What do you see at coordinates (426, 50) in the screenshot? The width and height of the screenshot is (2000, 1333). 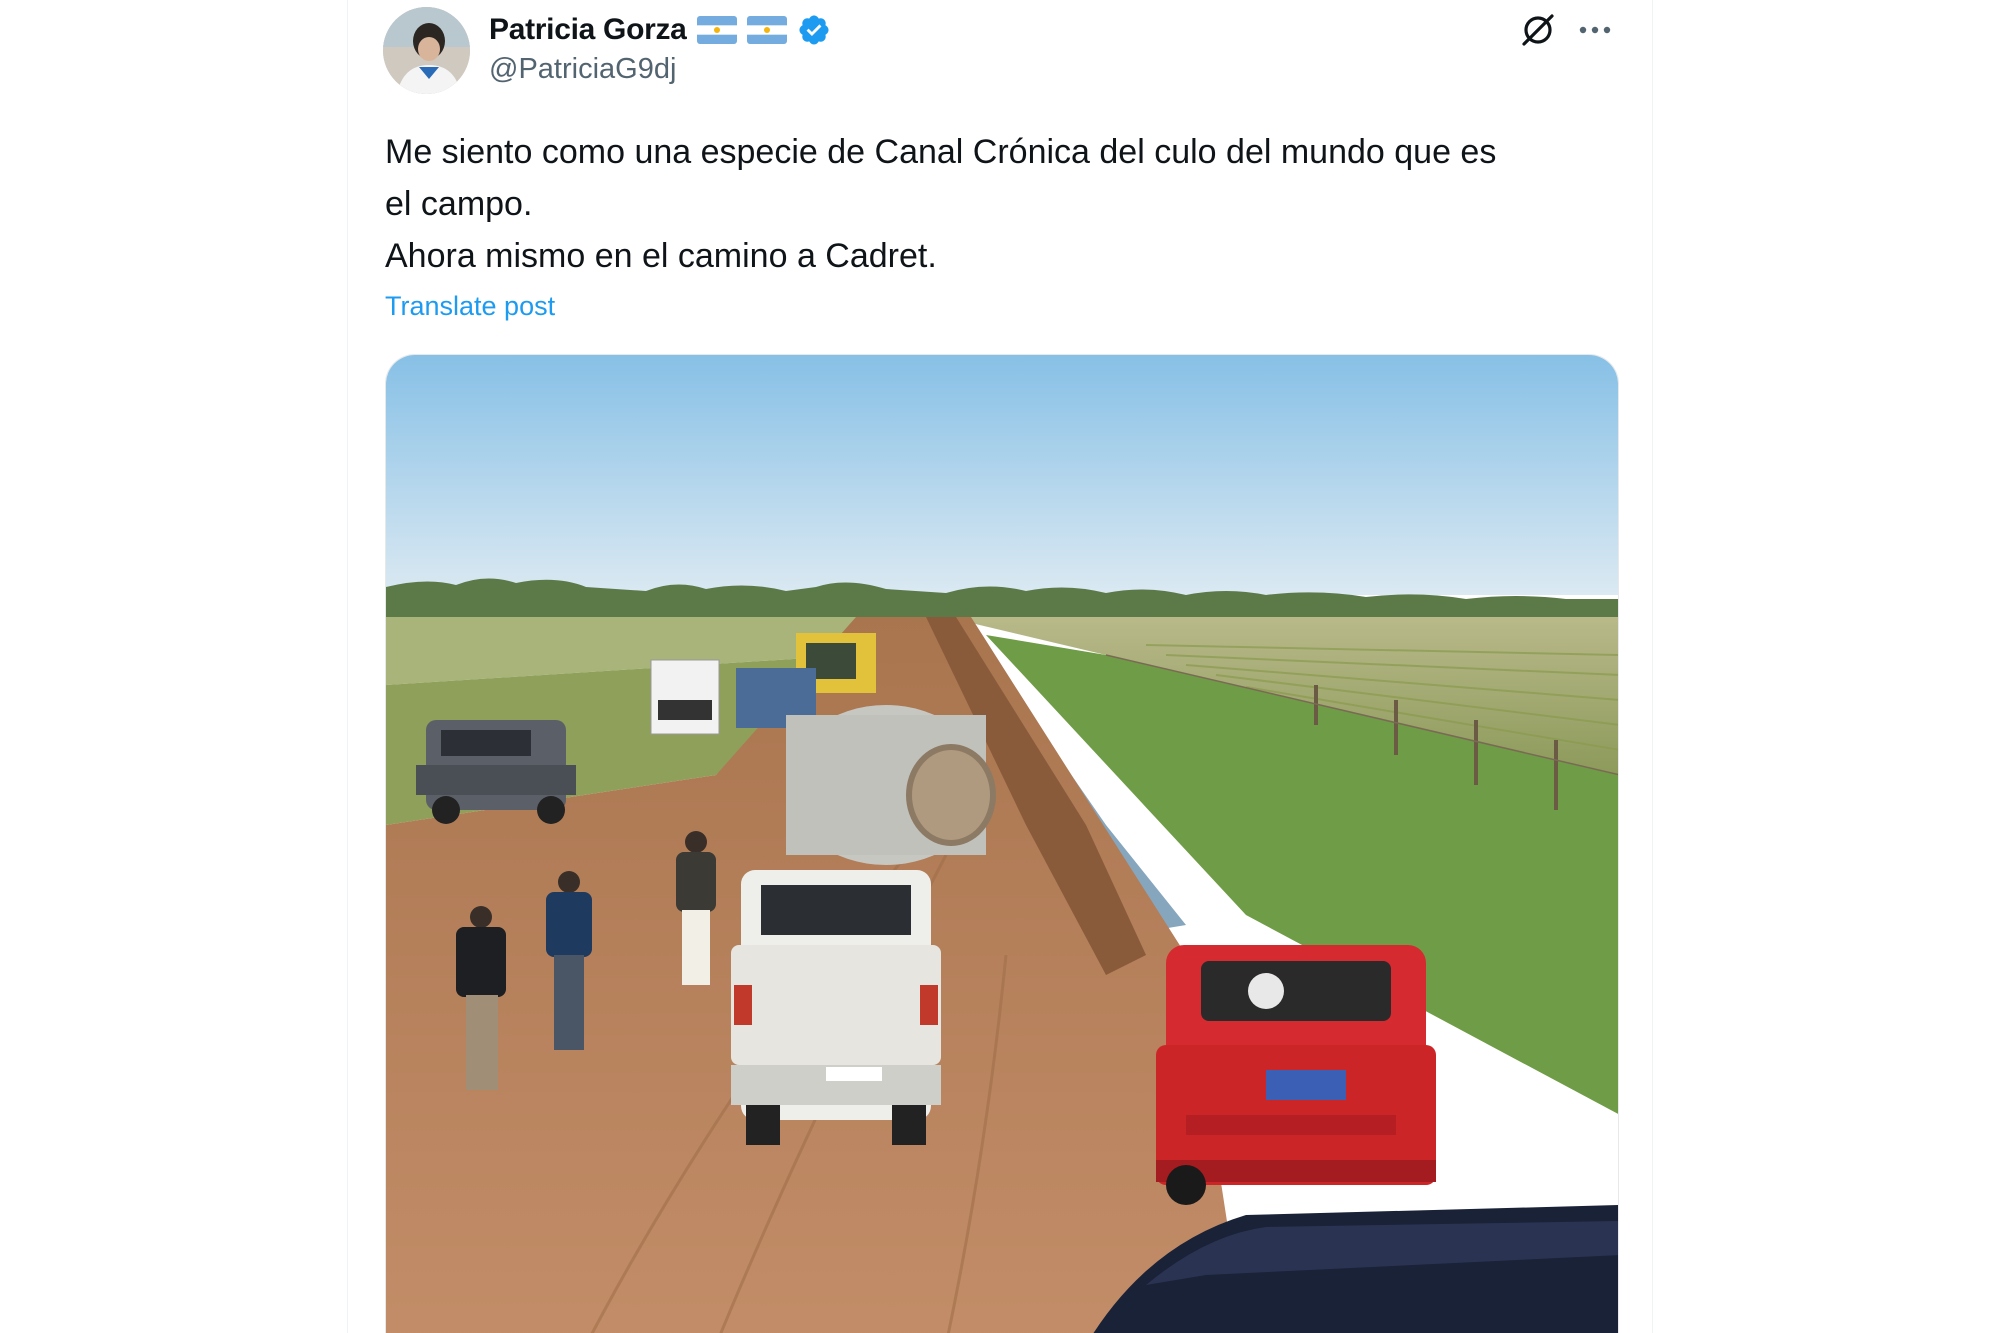 I see `avatar` at bounding box center [426, 50].